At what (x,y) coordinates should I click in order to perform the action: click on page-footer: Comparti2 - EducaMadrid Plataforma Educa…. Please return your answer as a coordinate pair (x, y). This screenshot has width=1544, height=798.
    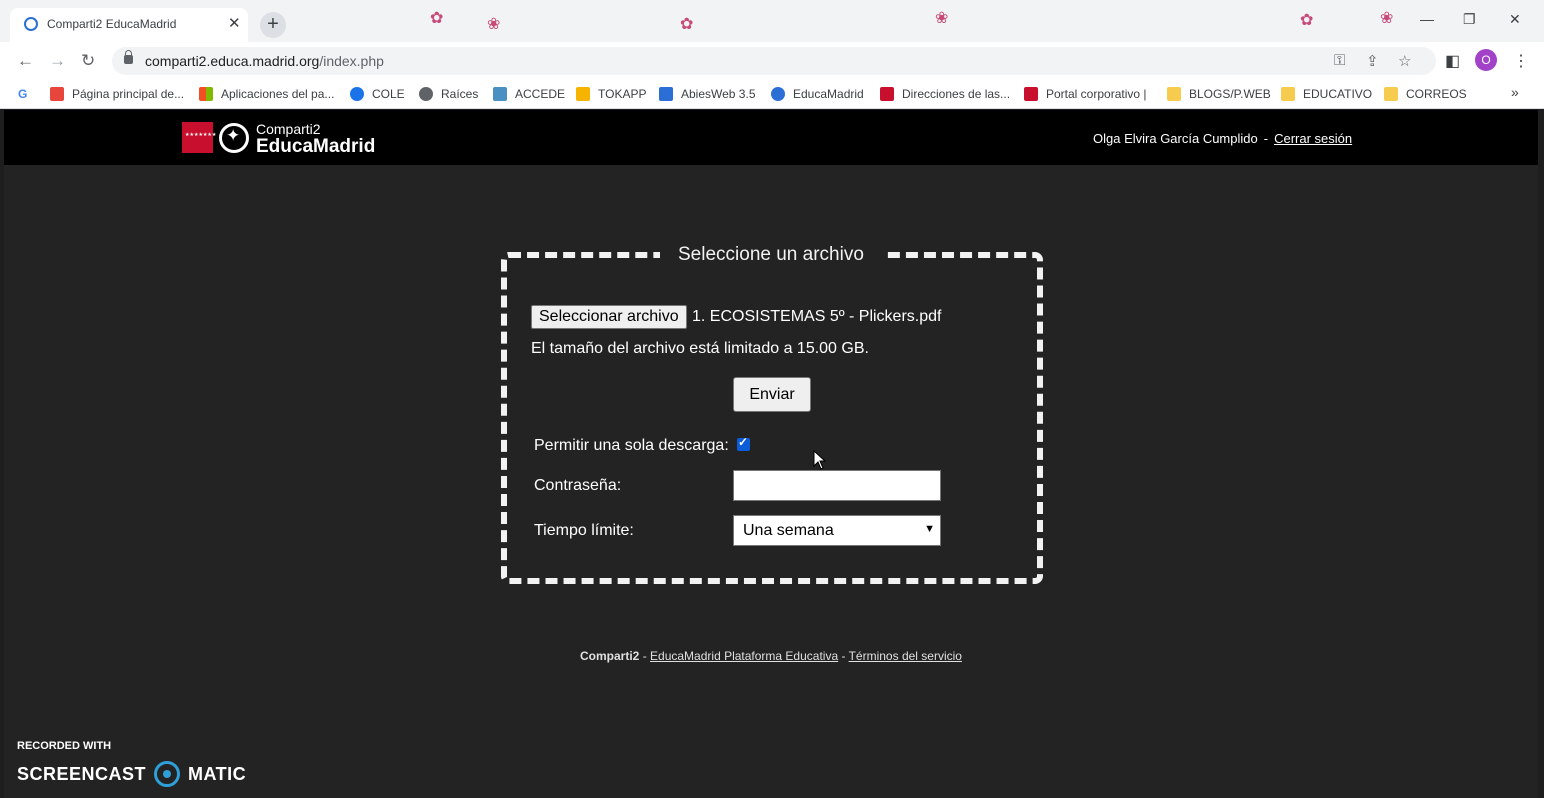
    Looking at the image, I should click on (771, 656).